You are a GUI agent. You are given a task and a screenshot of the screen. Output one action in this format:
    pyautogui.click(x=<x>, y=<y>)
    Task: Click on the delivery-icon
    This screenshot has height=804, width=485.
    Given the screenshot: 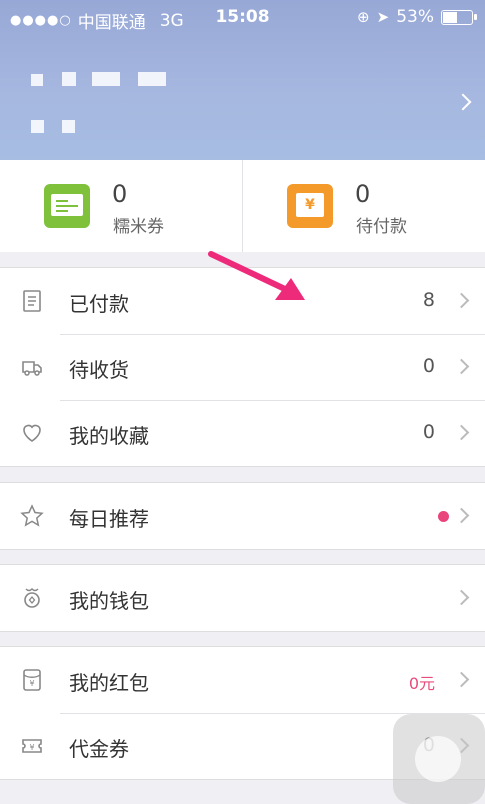 What is the action you would take?
    pyautogui.click(x=32, y=368)
    